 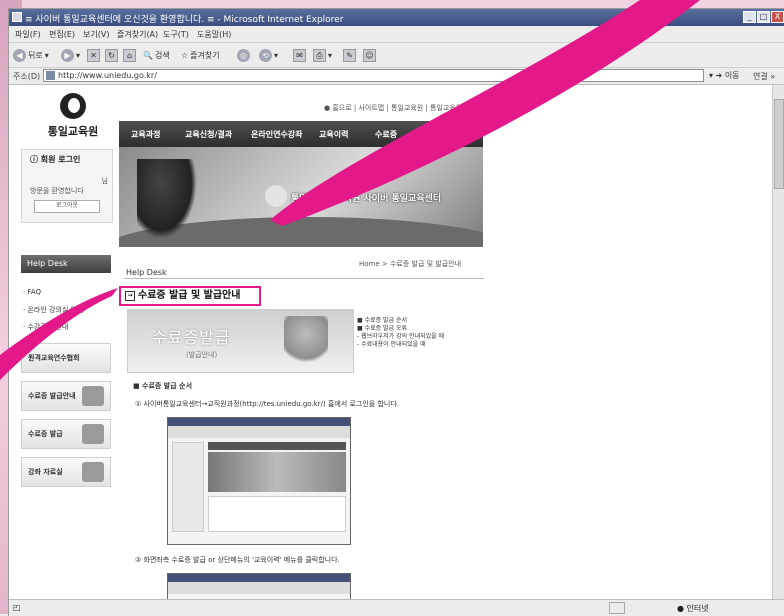 What do you see at coordinates (373, 75) in the screenshot?
I see `address-input: http://www.uniedu.go.kr/` at bounding box center [373, 75].